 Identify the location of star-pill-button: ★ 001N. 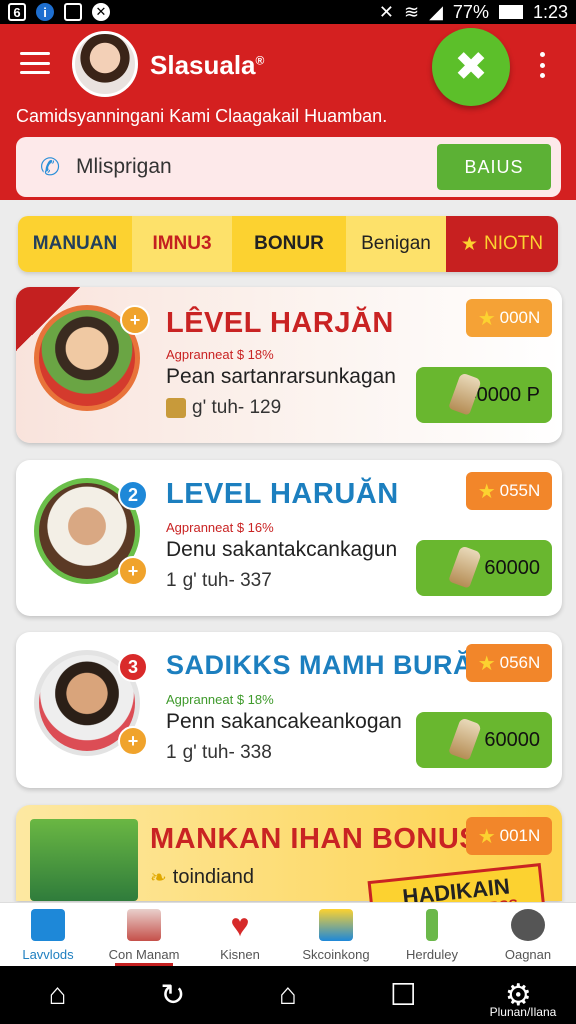
(509, 836).